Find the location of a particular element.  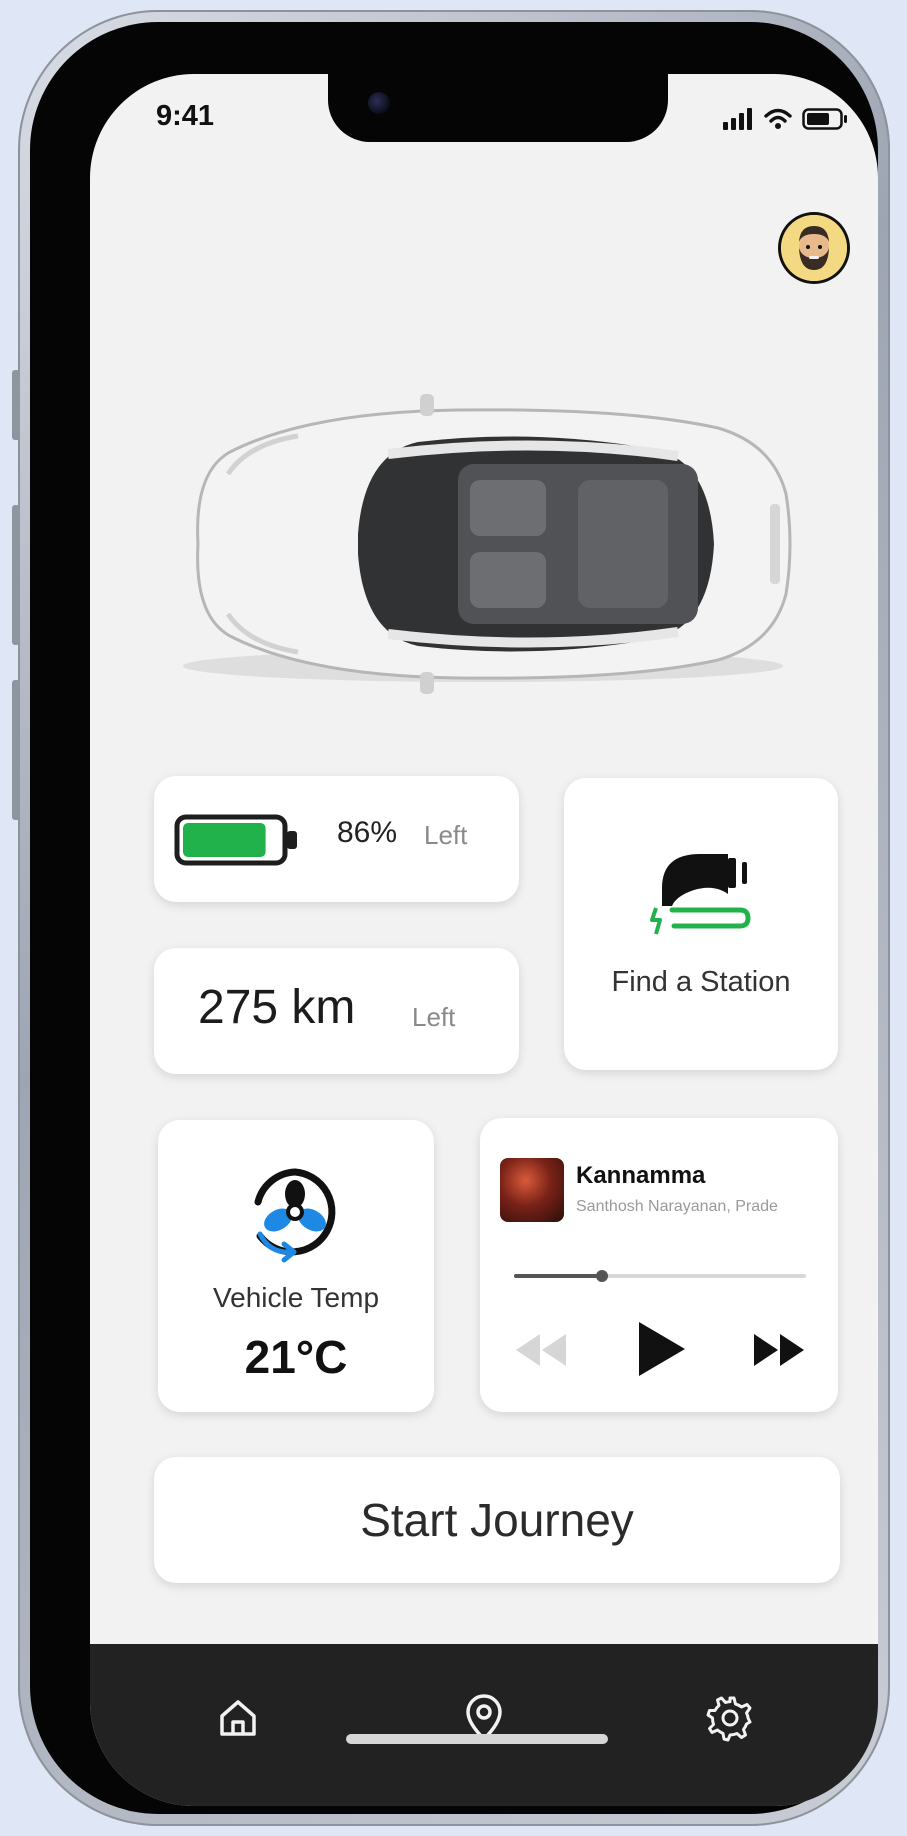

music-player-card: Kannamma Santhosh Narayanan, Prade is located at coordinates (659, 1265).